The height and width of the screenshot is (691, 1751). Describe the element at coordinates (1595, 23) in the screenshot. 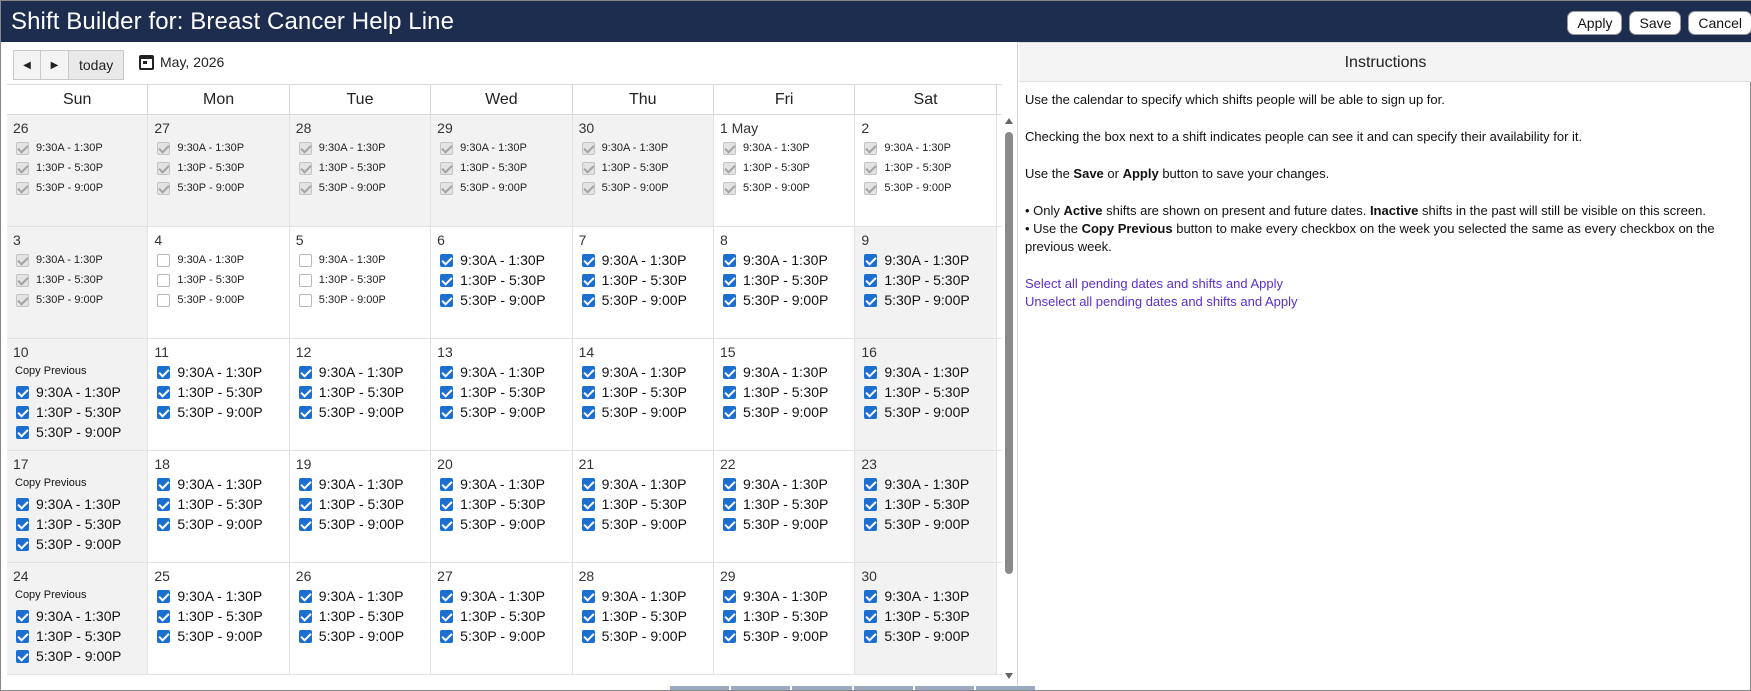

I see `apply-button: Apply` at that location.